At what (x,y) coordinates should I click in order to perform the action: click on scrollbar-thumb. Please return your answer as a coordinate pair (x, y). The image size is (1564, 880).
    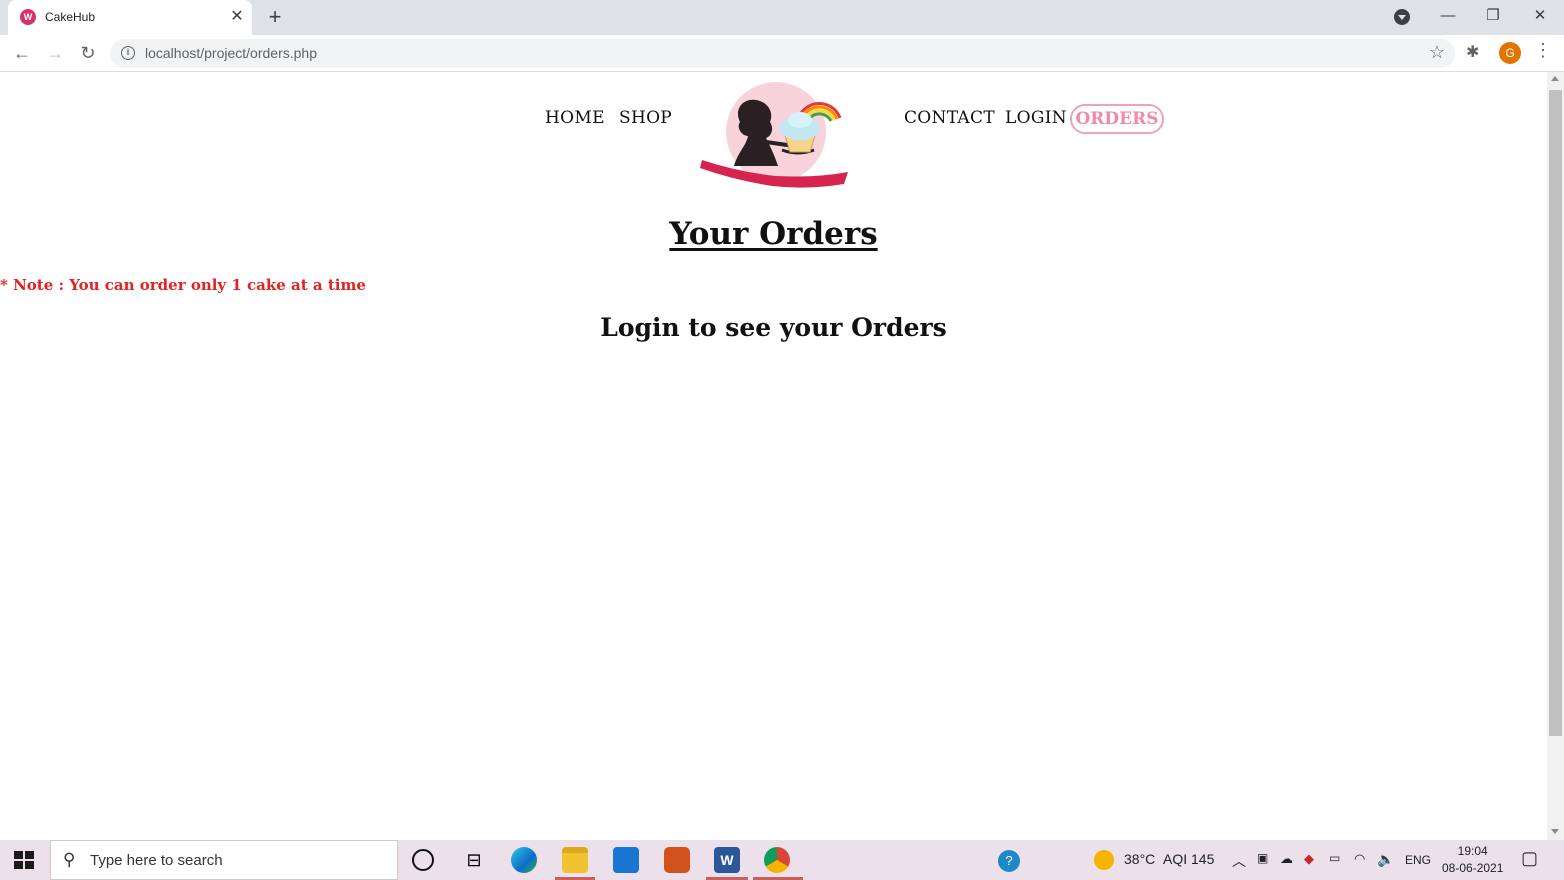
    Looking at the image, I should click on (1555, 413).